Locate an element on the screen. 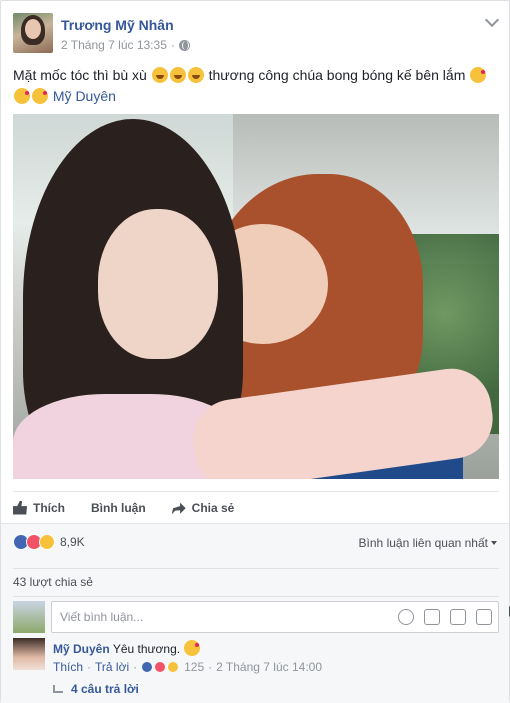  share-button: Chia sẻ is located at coordinates (203, 507).